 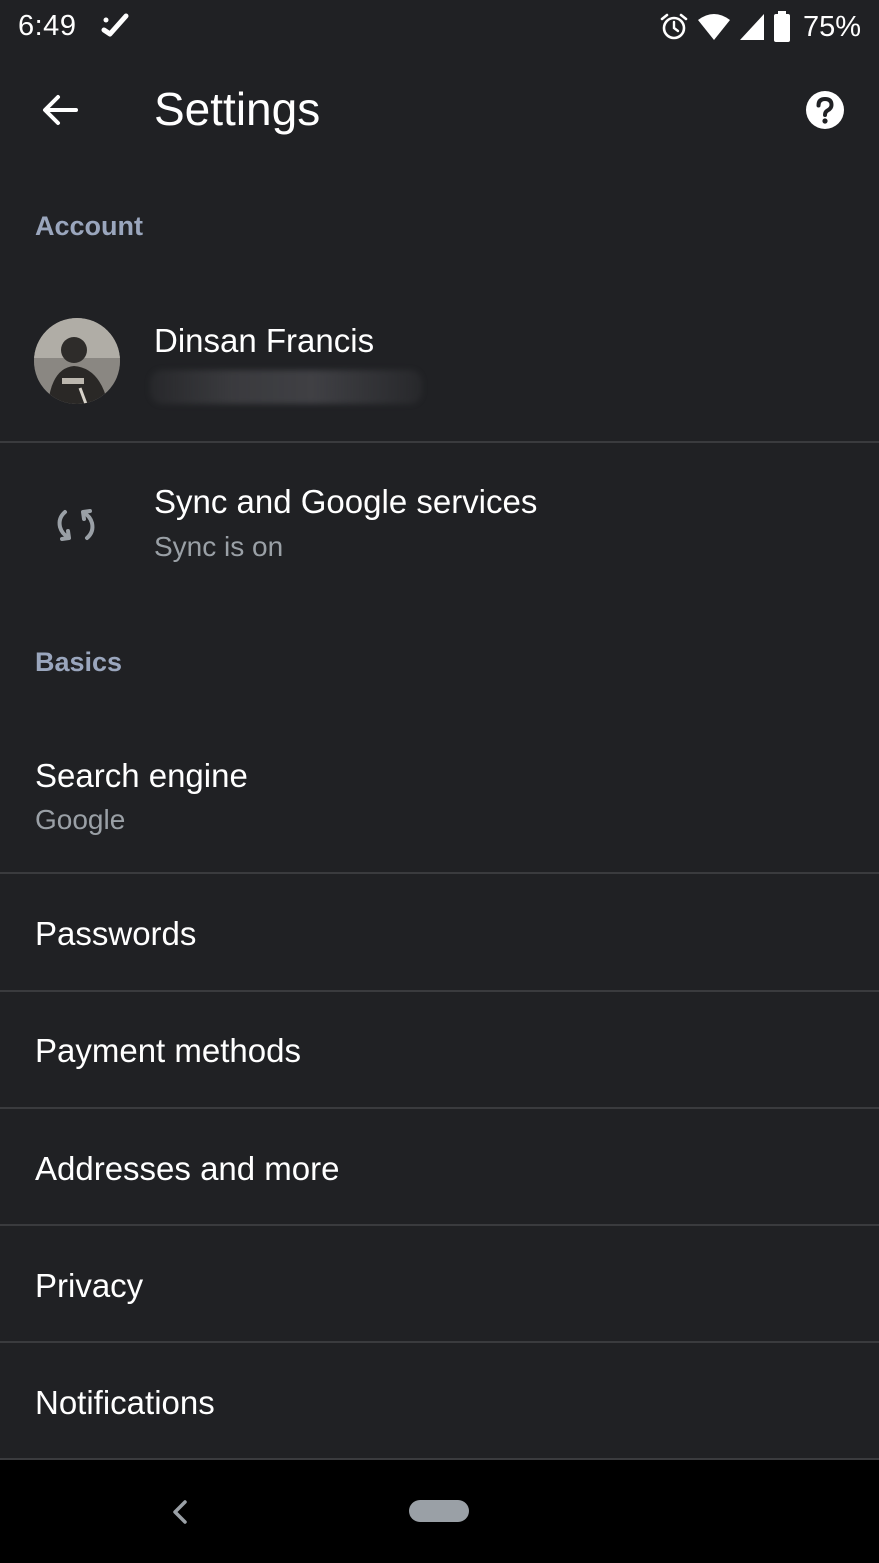 I want to click on sync-and-google-services: Sync and Google services Sync is on, so click(x=439, y=523).